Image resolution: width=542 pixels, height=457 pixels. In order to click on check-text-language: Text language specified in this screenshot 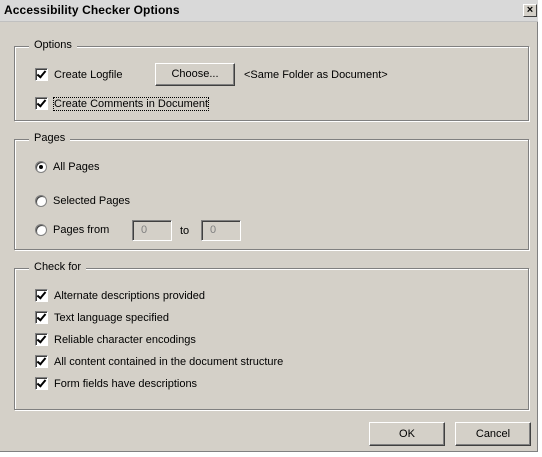, I will do `click(102, 317)`.